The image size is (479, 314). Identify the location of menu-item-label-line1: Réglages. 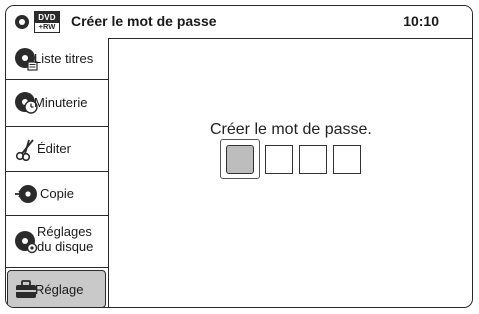
(64, 231).